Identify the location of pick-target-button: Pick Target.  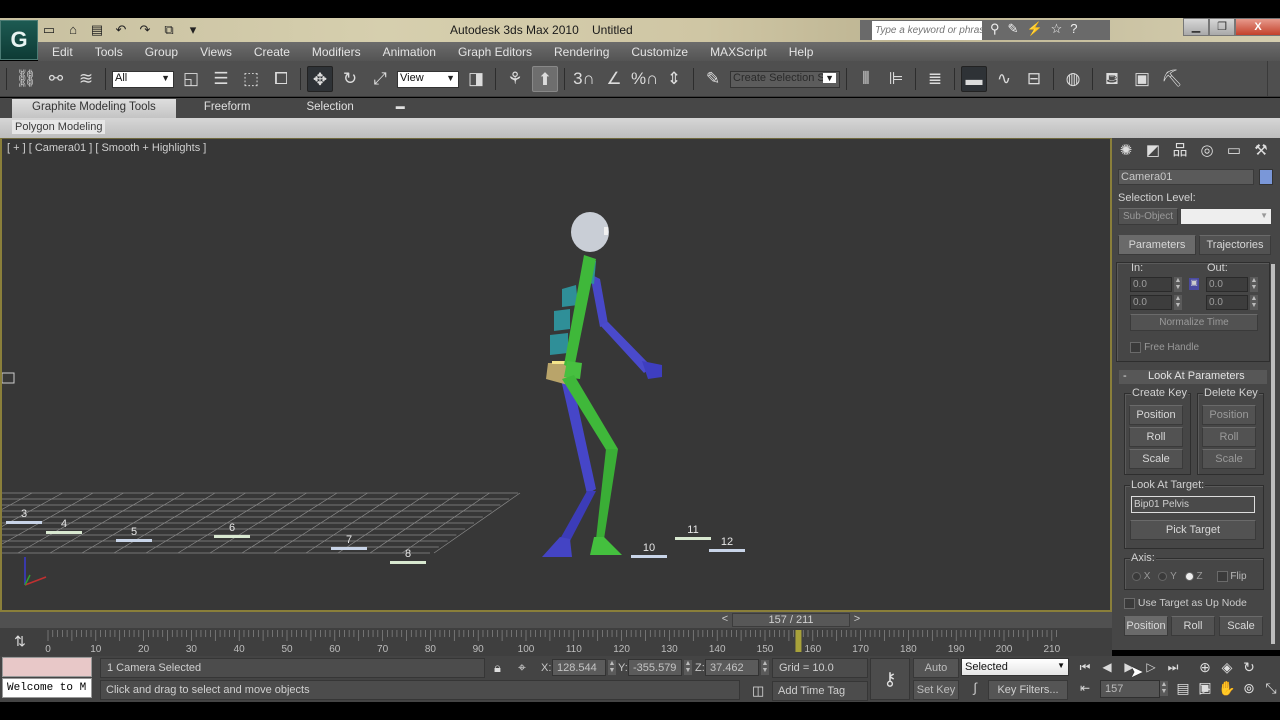
(1193, 530).